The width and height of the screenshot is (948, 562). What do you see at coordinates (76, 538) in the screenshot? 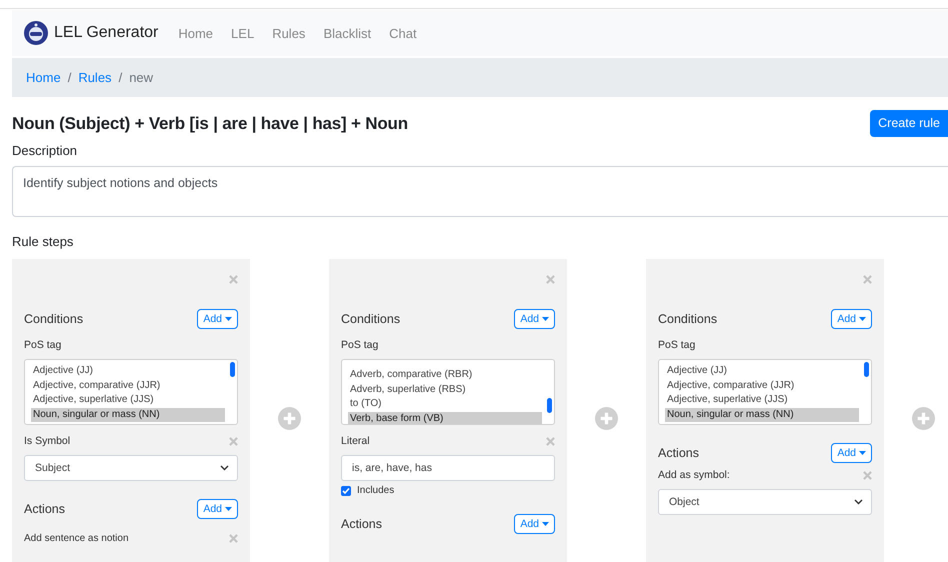
I see `action-label: Add sentence as notion` at bounding box center [76, 538].